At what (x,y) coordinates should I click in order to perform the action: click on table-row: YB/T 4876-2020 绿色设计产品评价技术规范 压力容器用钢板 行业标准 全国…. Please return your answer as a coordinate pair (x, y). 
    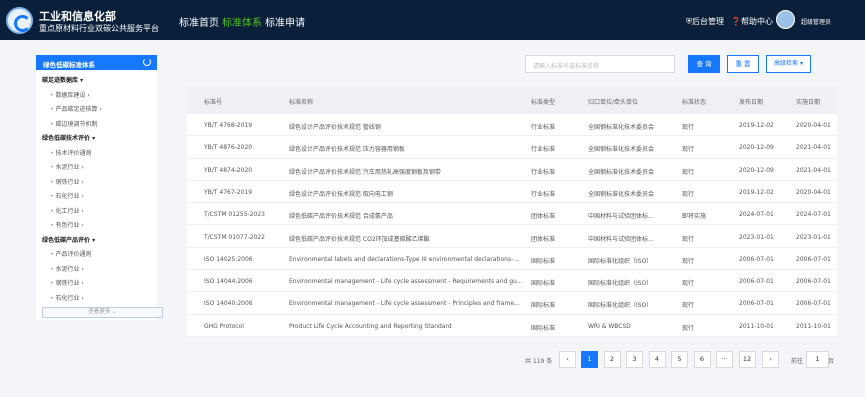
    Looking at the image, I should click on (512, 147).